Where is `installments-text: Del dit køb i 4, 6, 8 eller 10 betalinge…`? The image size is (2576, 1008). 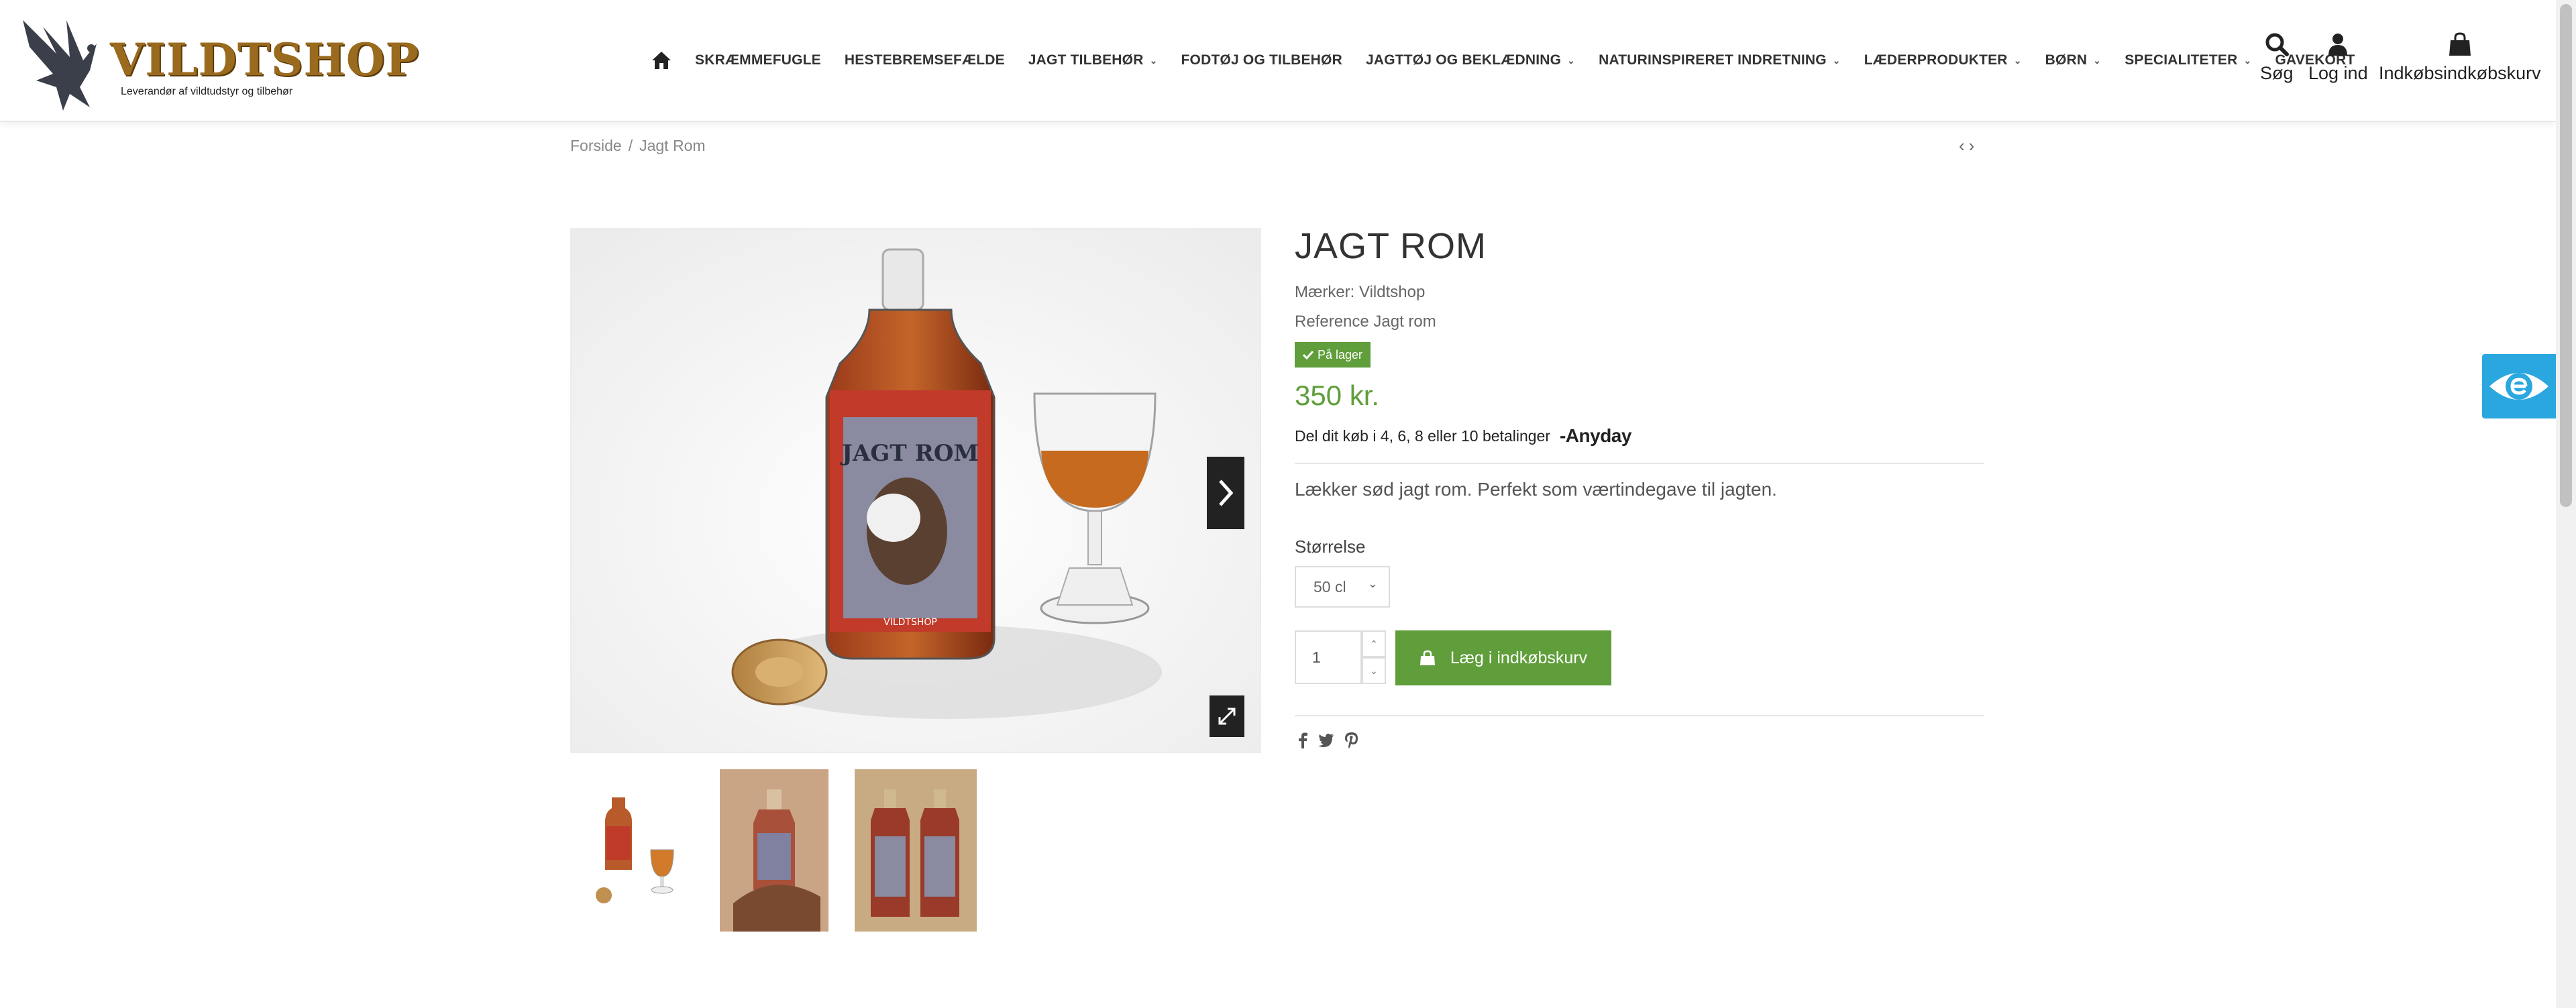
installments-text: Del dit køb i 4, 6, 8 eller 10 betalinge… is located at coordinates (1422, 436).